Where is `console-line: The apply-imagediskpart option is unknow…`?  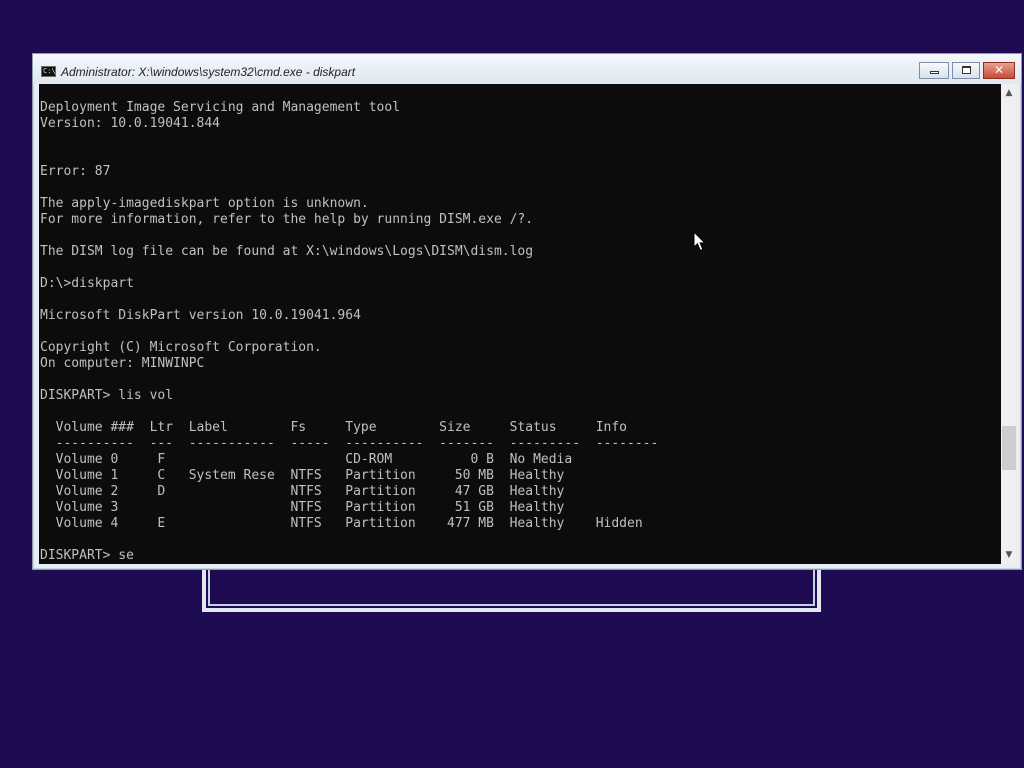
console-line: The apply-imagediskpart option is unknow… is located at coordinates (204, 203).